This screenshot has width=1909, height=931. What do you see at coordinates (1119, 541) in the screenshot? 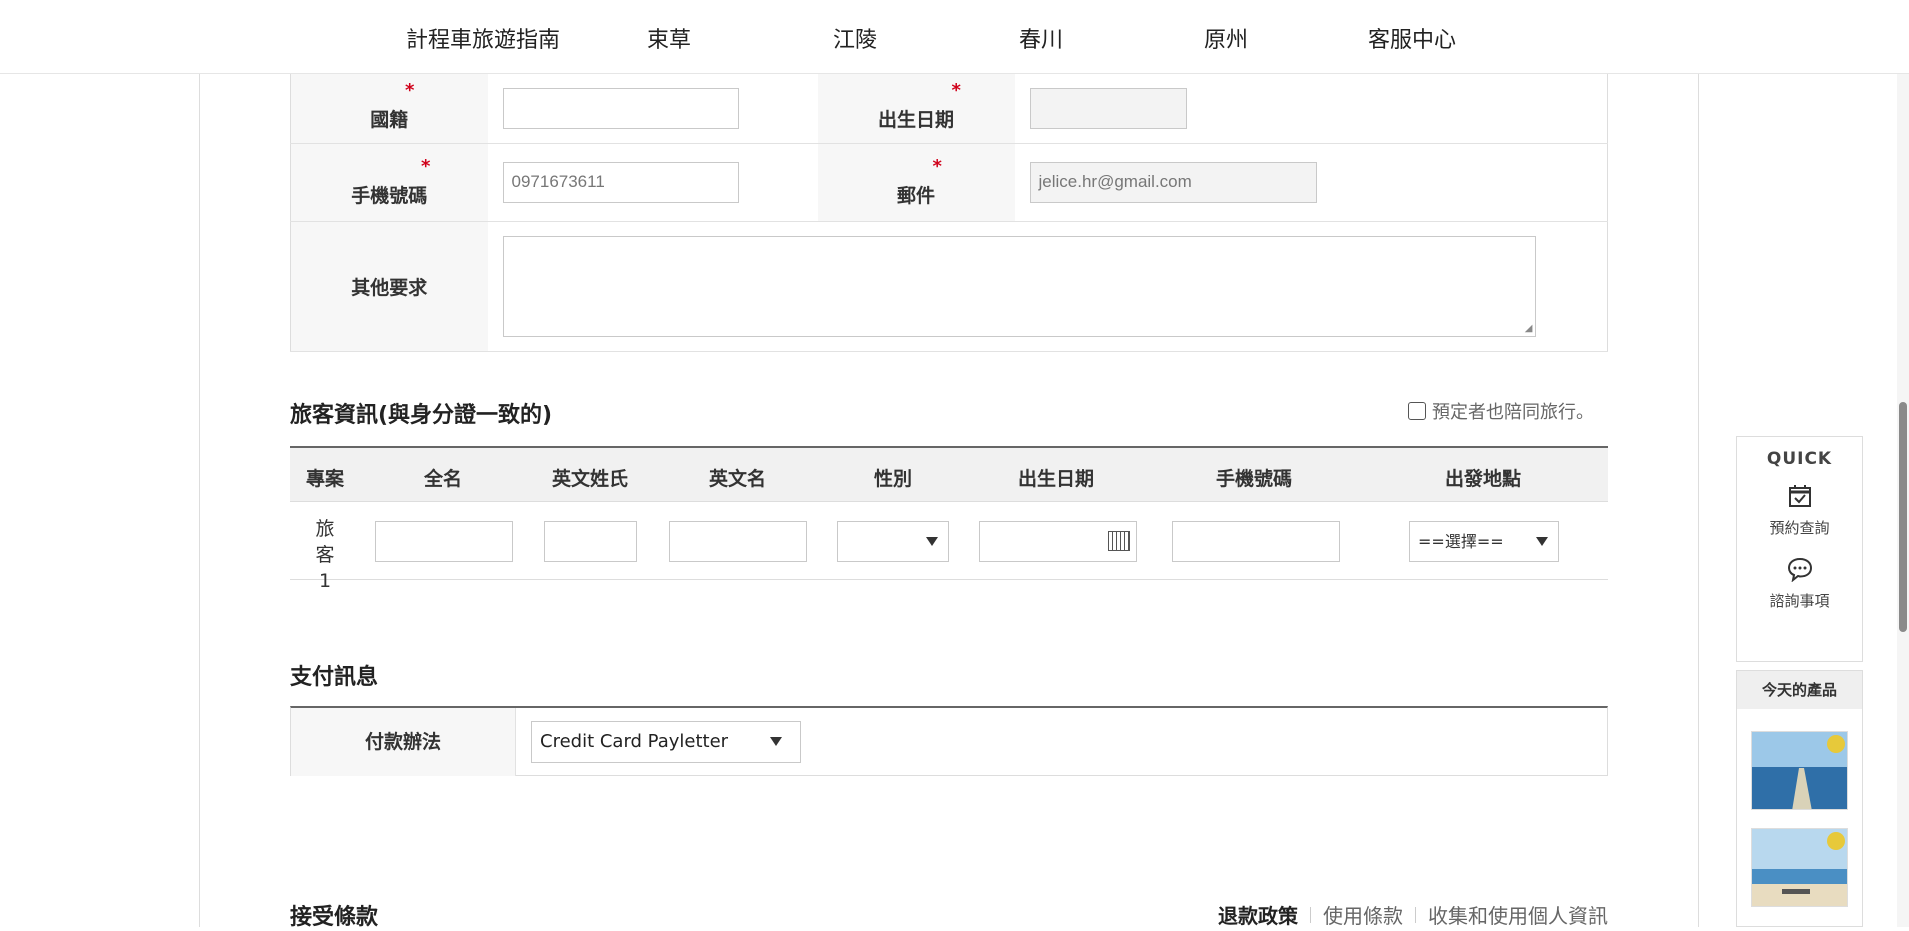
I see `calendar-icon` at bounding box center [1119, 541].